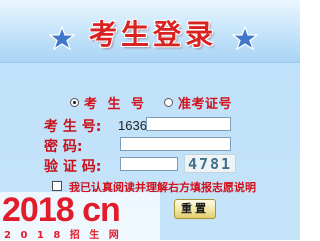  I want to click on radio-label: 准考证号, so click(205, 104).